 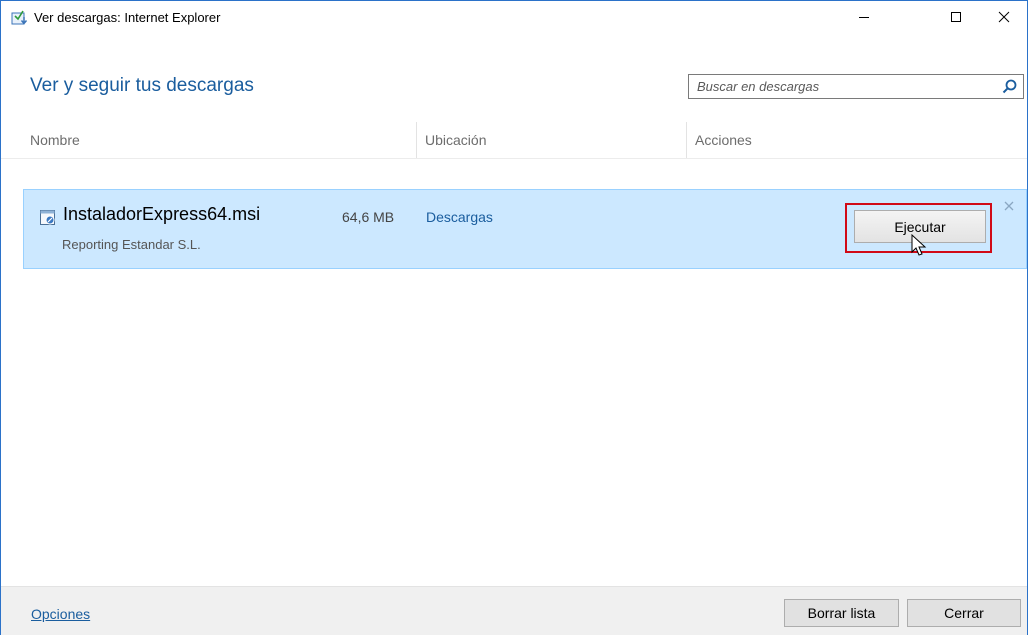 I want to click on title-bar: Ver descargas: Internet Explorer, so click(x=514, y=17).